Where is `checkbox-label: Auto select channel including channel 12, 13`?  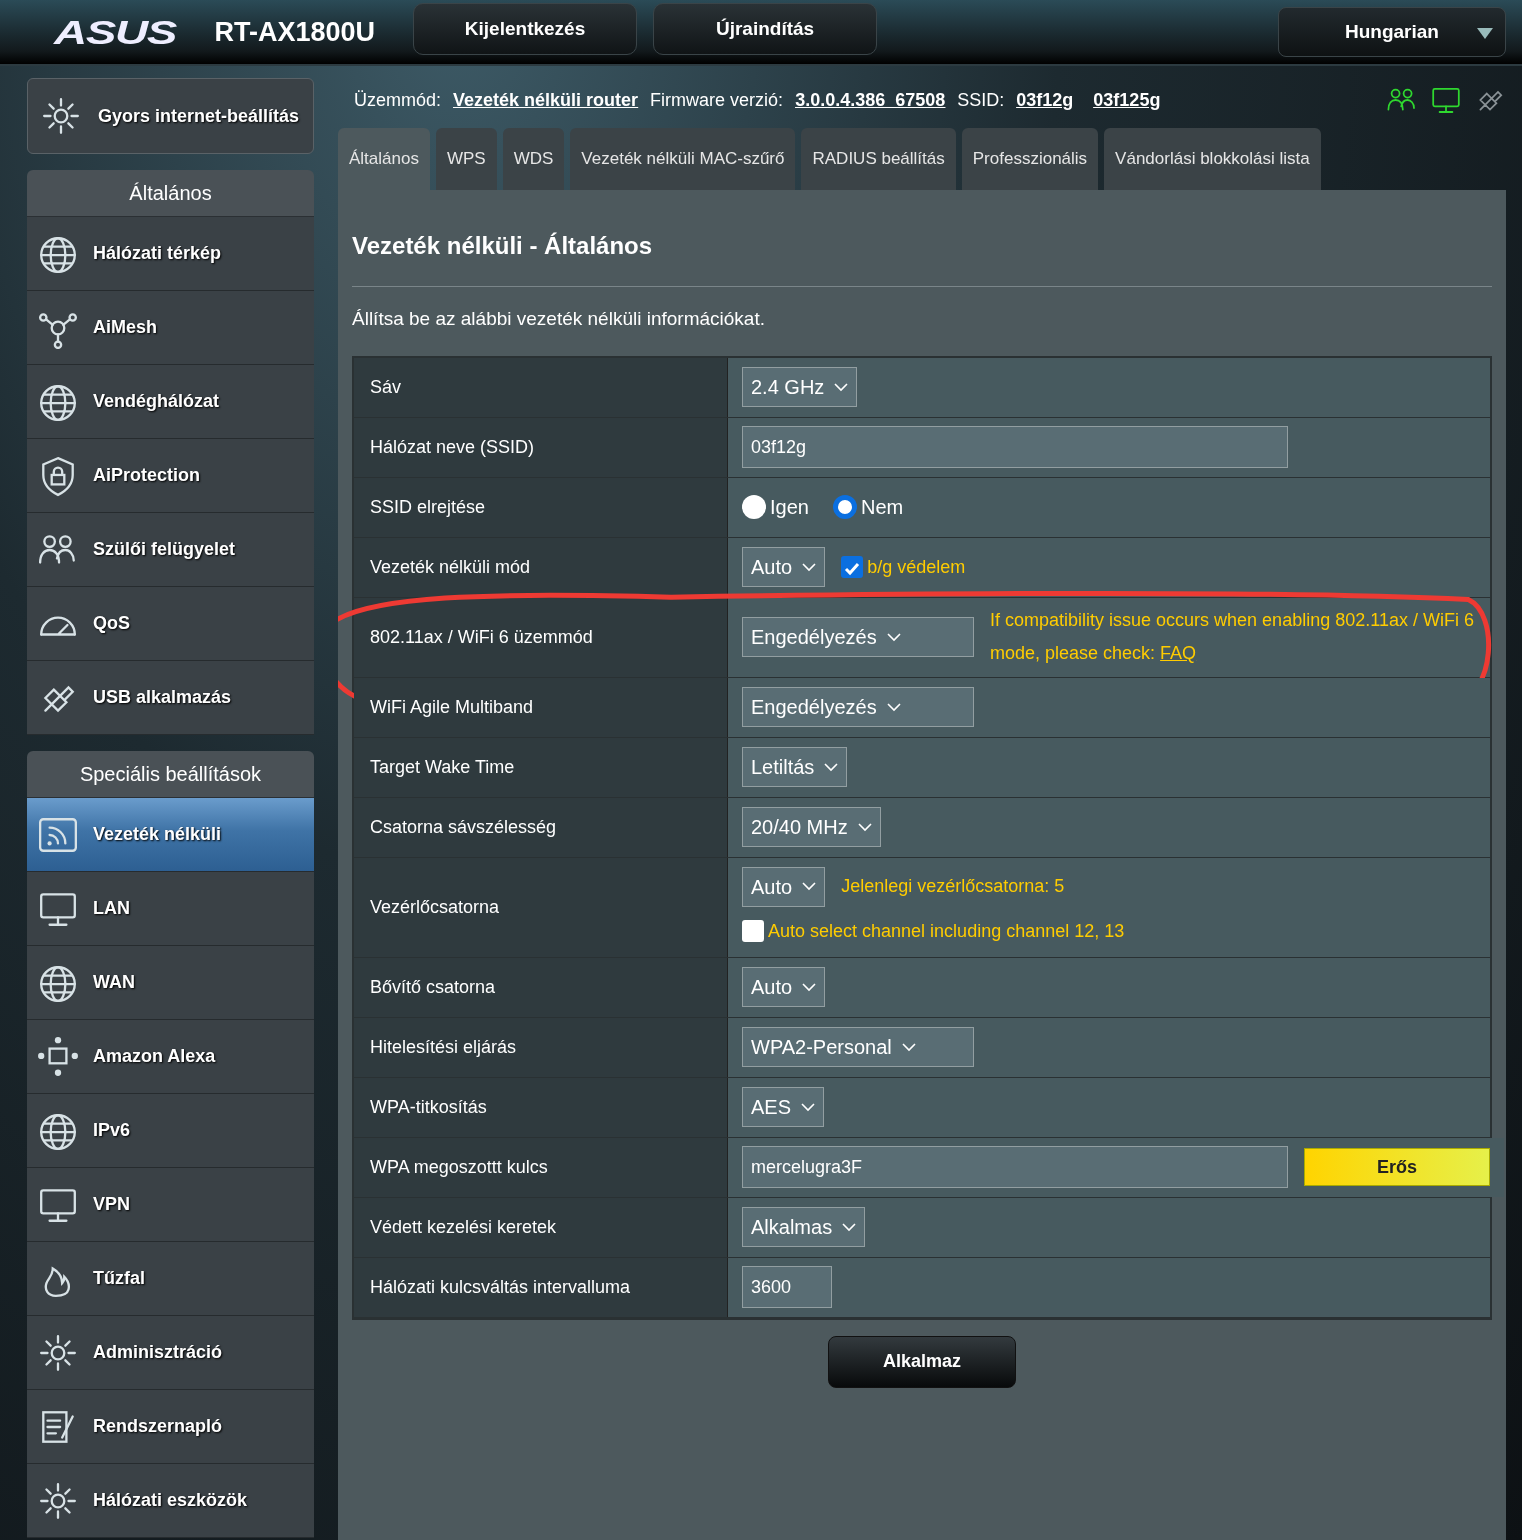
checkbox-label: Auto select channel including channel 12, 13 is located at coordinates (946, 931).